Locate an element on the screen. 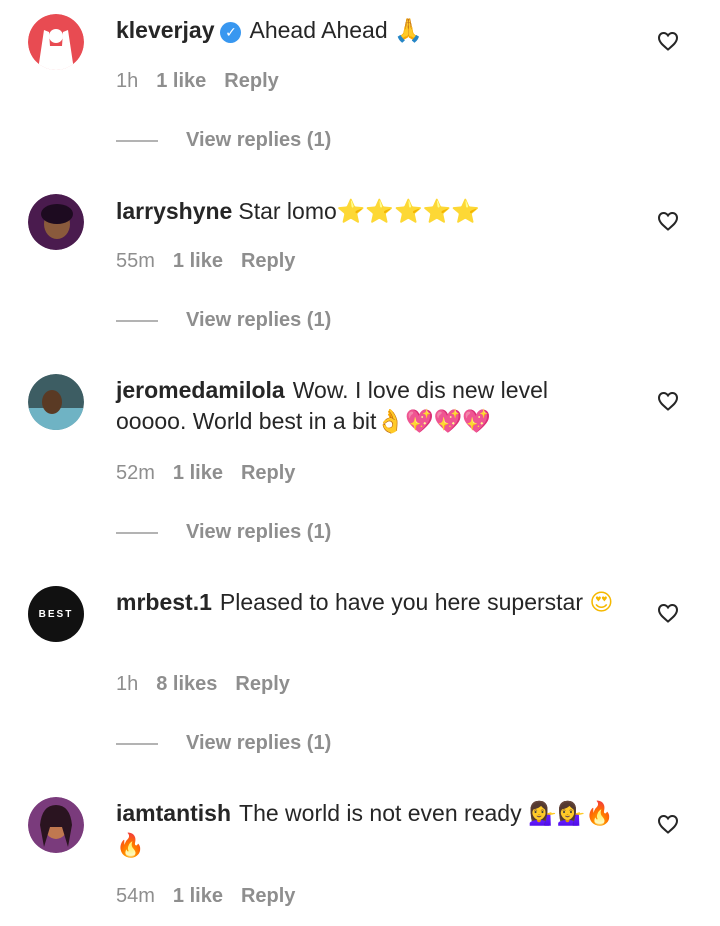  comment-meta: 1h 1 like Reply is located at coordinates (206, 81).